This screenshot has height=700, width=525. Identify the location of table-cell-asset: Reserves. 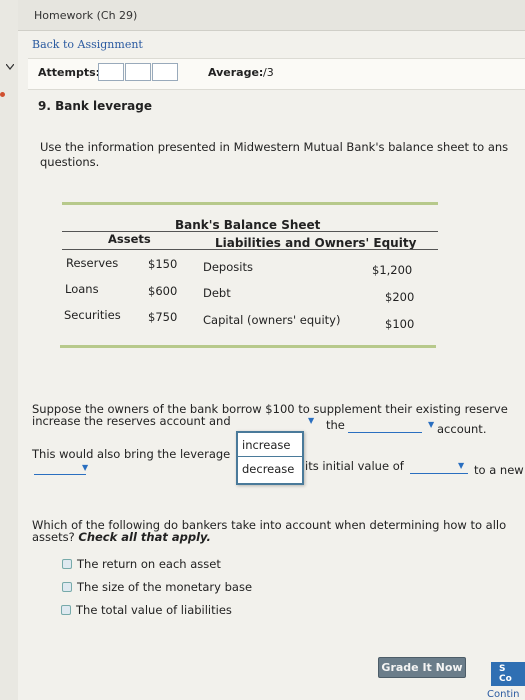
(92, 263).